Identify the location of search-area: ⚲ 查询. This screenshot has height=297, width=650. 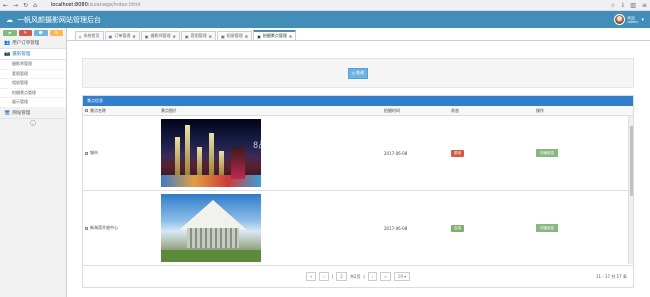
(358, 73).